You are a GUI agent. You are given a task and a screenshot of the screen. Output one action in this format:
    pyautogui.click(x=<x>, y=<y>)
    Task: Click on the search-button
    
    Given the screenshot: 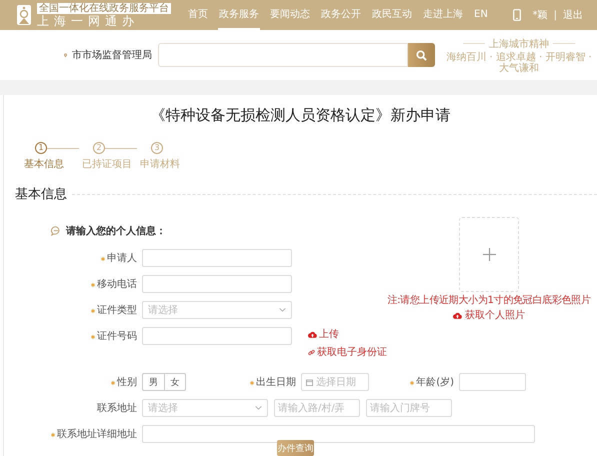 What is the action you would take?
    pyautogui.click(x=421, y=55)
    